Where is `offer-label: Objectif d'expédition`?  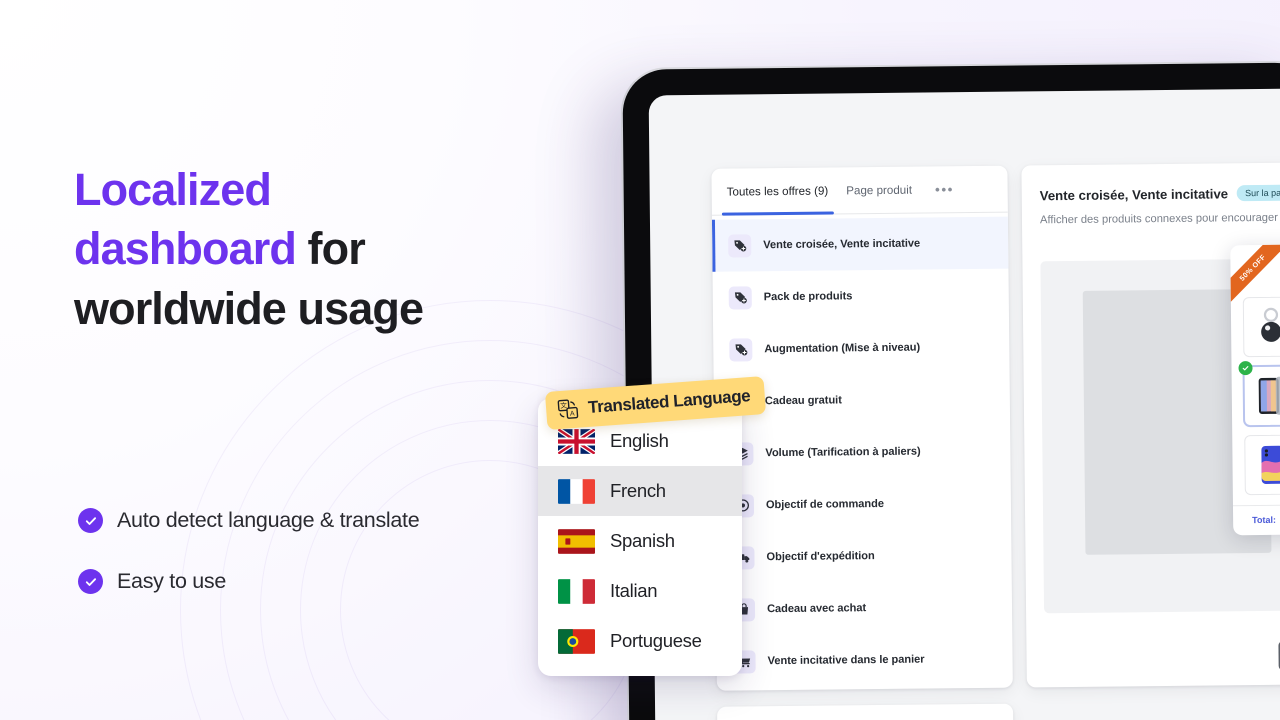
offer-label: Objectif d'expédition is located at coordinates (820, 557).